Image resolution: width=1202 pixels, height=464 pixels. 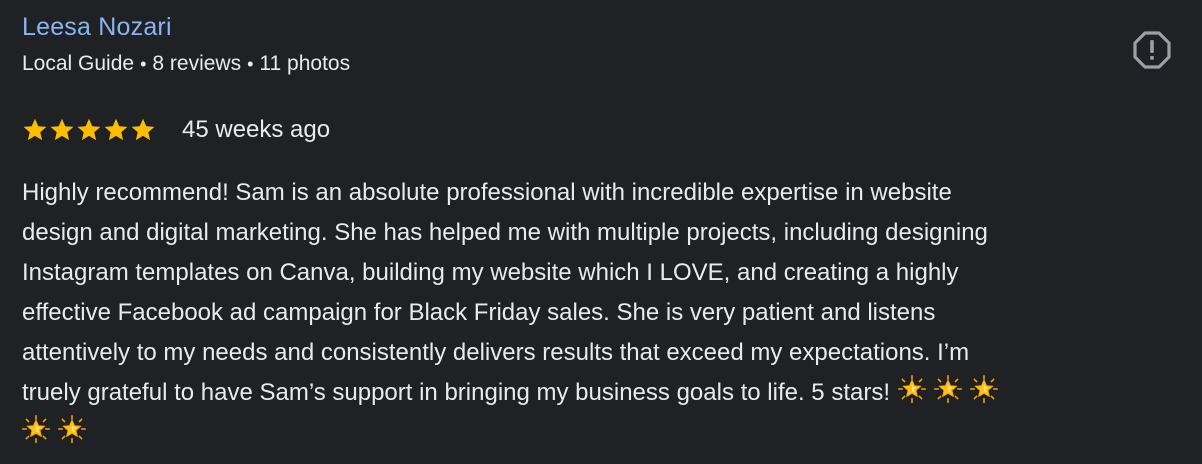 I want to click on reviews-count: 8 reviews, so click(x=197, y=63).